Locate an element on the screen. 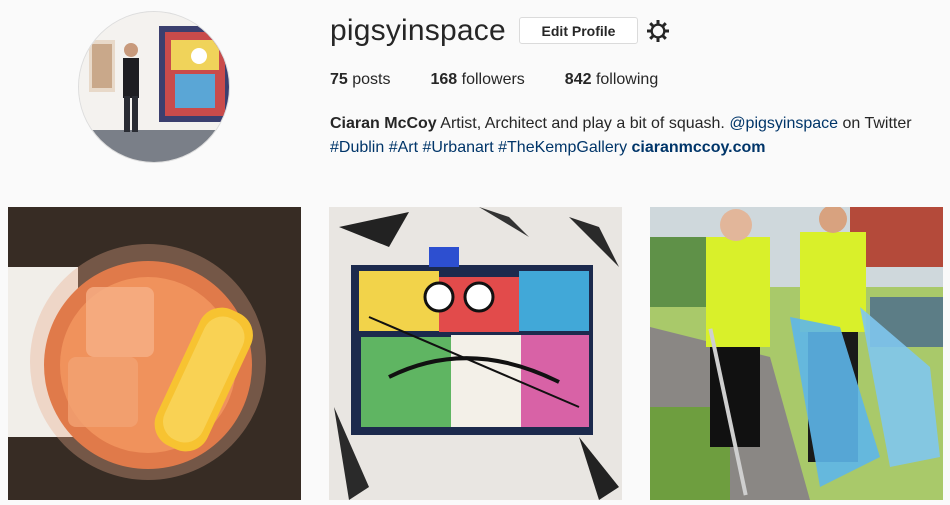 Image resolution: width=950 pixels, height=505 pixels. website-link: ciaranmccoy.com is located at coordinates (699, 147).